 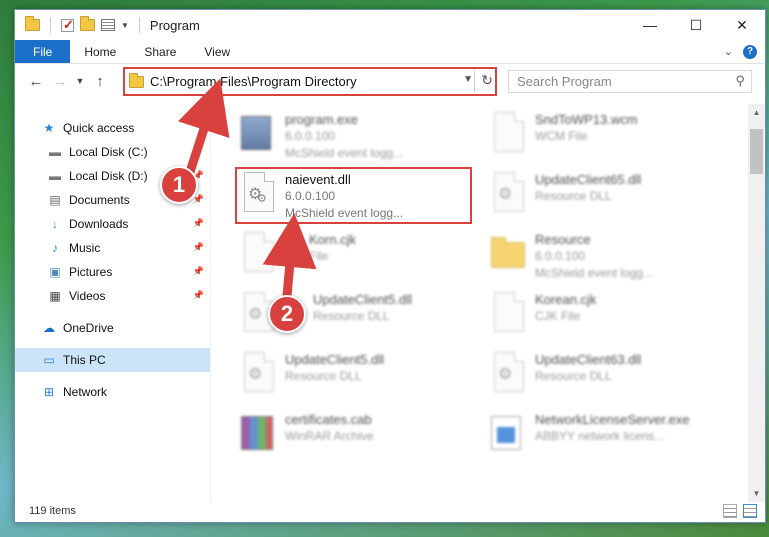 I want to click on sidebar-item-network: ⊞ Network, so click(x=112, y=392).